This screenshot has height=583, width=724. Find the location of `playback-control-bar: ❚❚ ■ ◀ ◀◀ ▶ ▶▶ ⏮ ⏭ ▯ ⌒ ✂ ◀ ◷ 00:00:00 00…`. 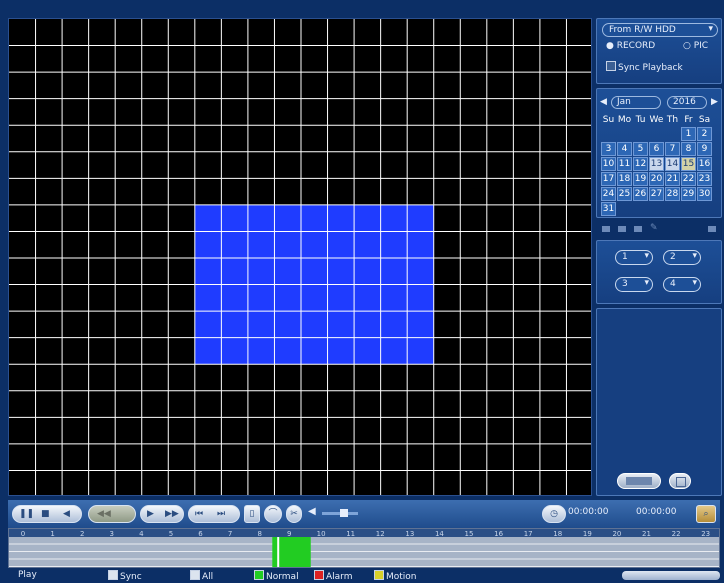

playback-control-bar: ❚❚ ■ ◀ ◀◀ ▶ ▶▶ ⏮ ⏭ ▯ ⌒ ✂ ◀ ◷ 00:00:00 00… is located at coordinates (364, 514).